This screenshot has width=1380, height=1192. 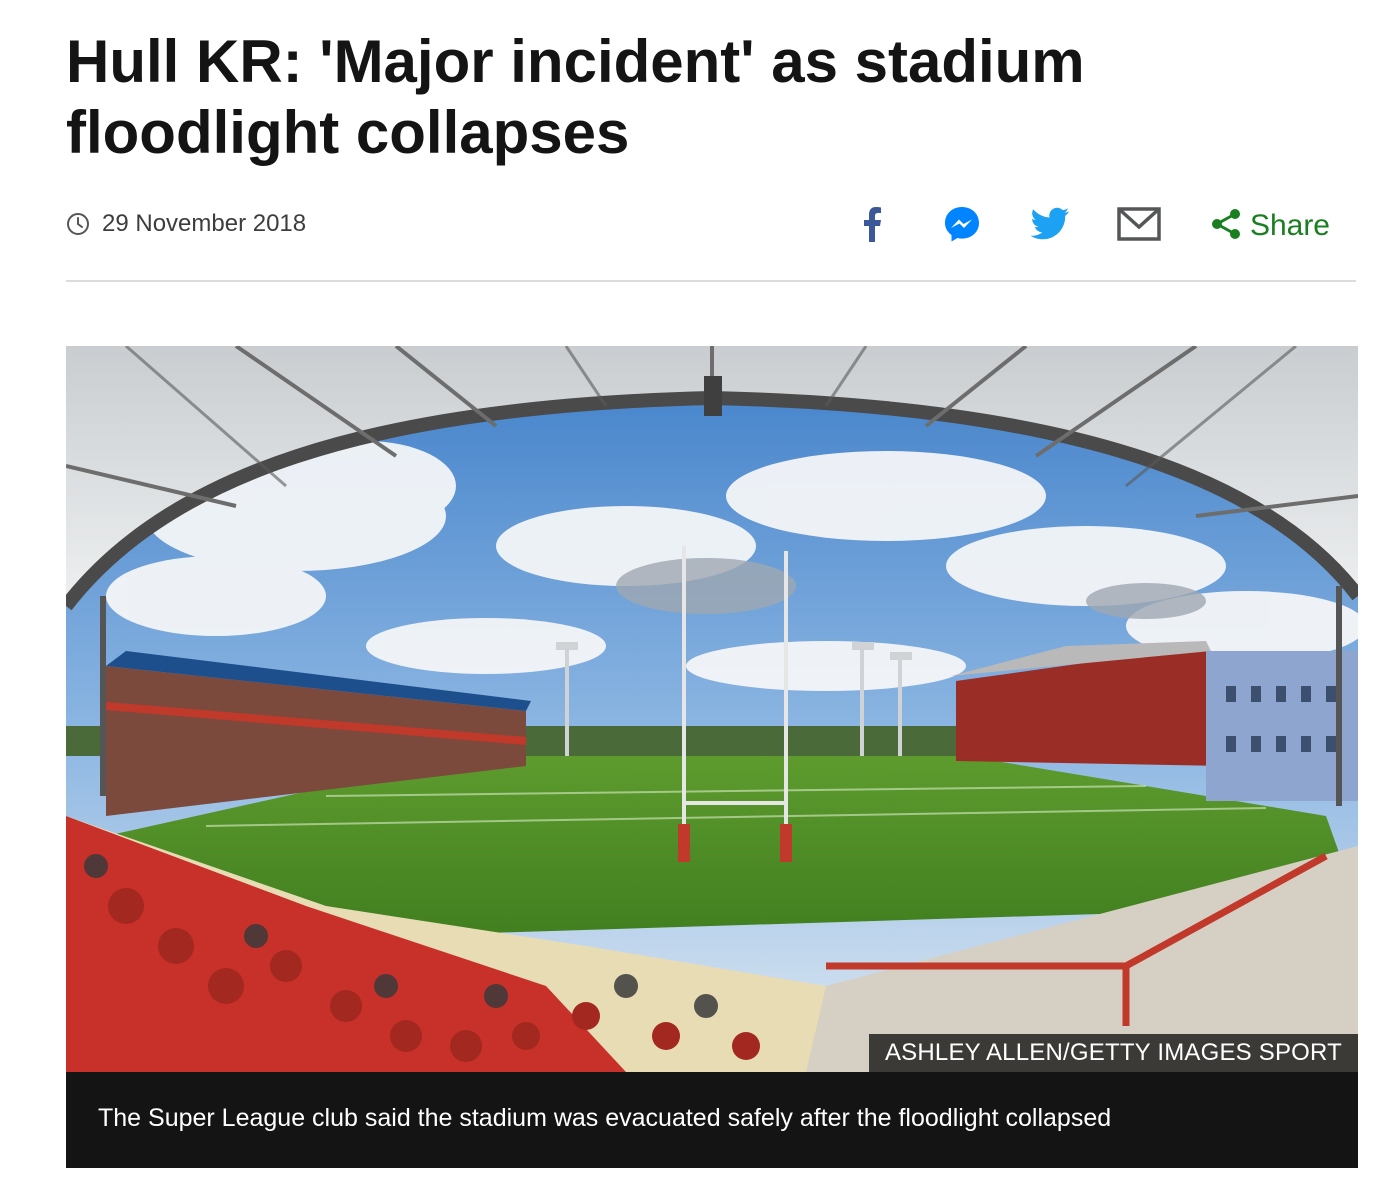 What do you see at coordinates (1113, 1053) in the screenshot?
I see `image-credit: ASHLEY ALLEN/GETTY IMAGES SPORT` at bounding box center [1113, 1053].